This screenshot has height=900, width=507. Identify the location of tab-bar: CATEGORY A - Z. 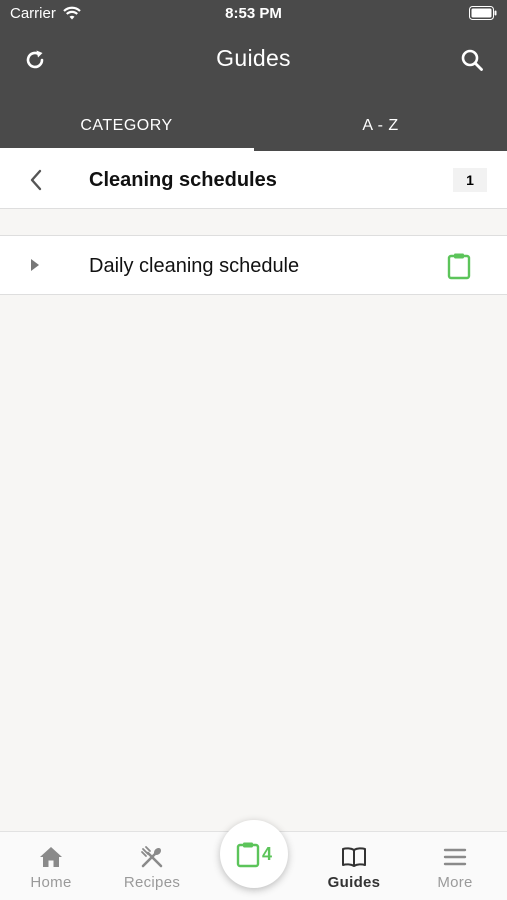
(253, 125).